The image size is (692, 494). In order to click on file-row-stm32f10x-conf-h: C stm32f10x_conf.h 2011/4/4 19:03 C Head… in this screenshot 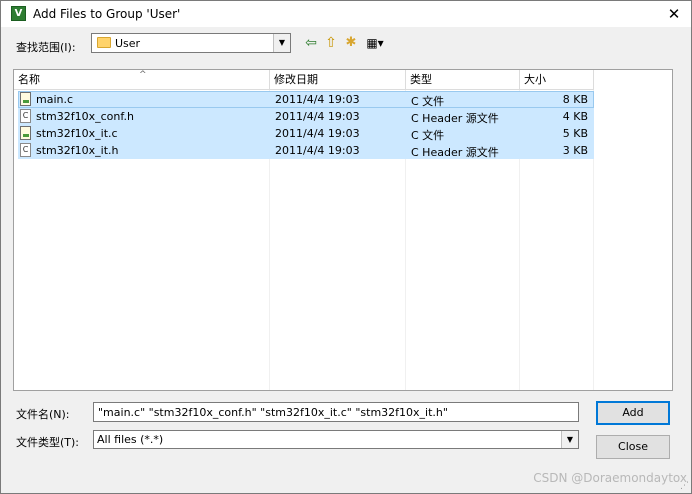, I will do `click(306, 116)`.